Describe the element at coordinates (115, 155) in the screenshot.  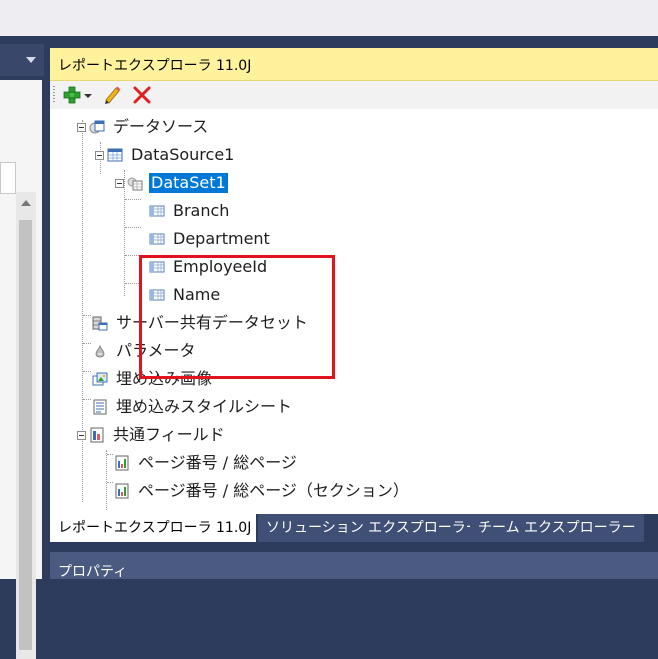
I see `datasource-table-icon` at that location.